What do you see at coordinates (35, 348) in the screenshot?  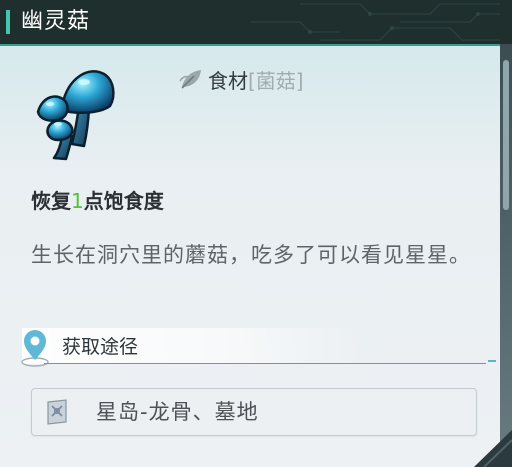 I see `location-pin-icon` at bounding box center [35, 348].